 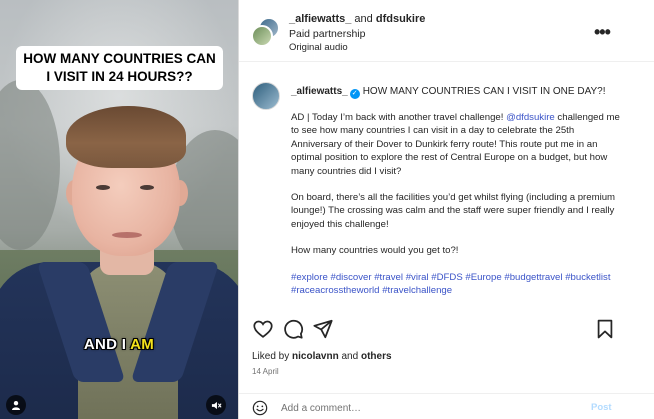 What do you see at coordinates (376, 356) in the screenshot?
I see `likes-others-link: others` at bounding box center [376, 356].